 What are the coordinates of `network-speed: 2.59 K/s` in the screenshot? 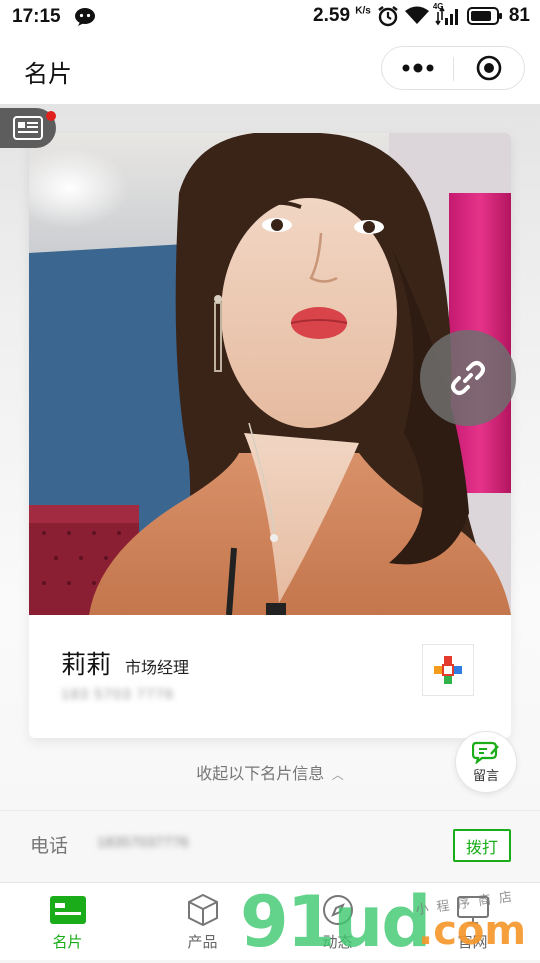 It's located at (342, 16).